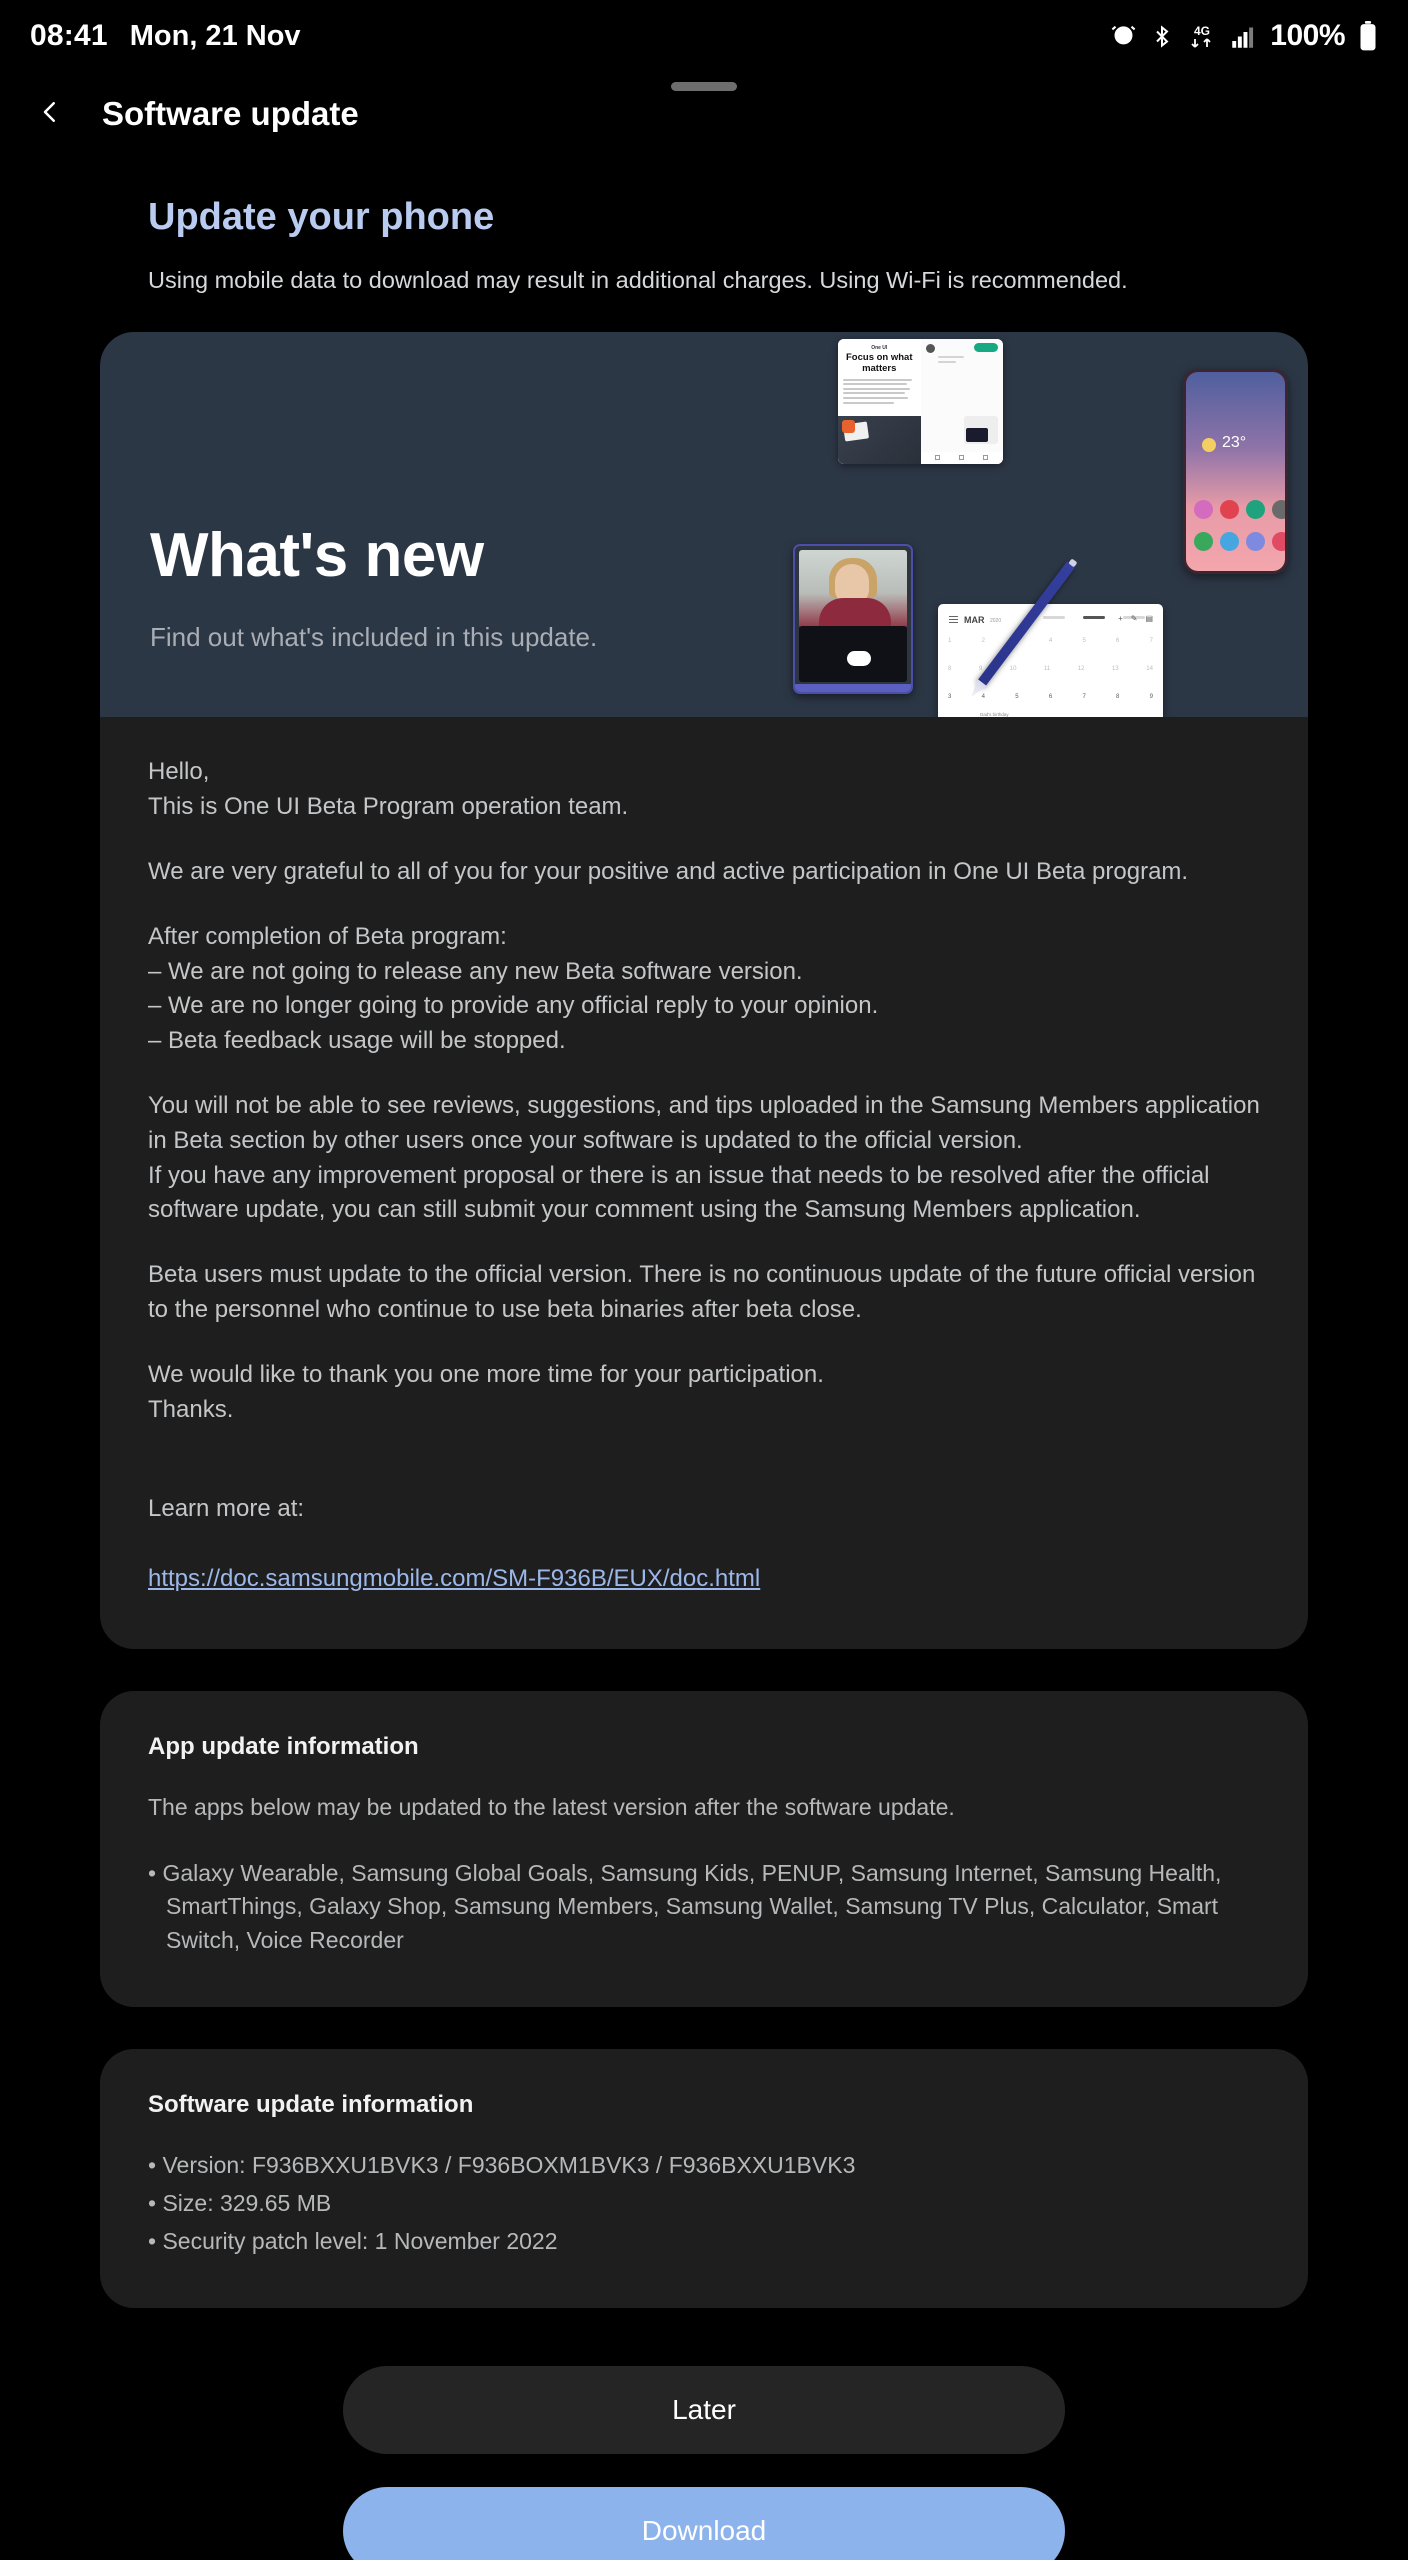 Image resolution: width=1408 pixels, height=2560 pixels. I want to click on collage-calendar-menu-icon, so click(953, 620).